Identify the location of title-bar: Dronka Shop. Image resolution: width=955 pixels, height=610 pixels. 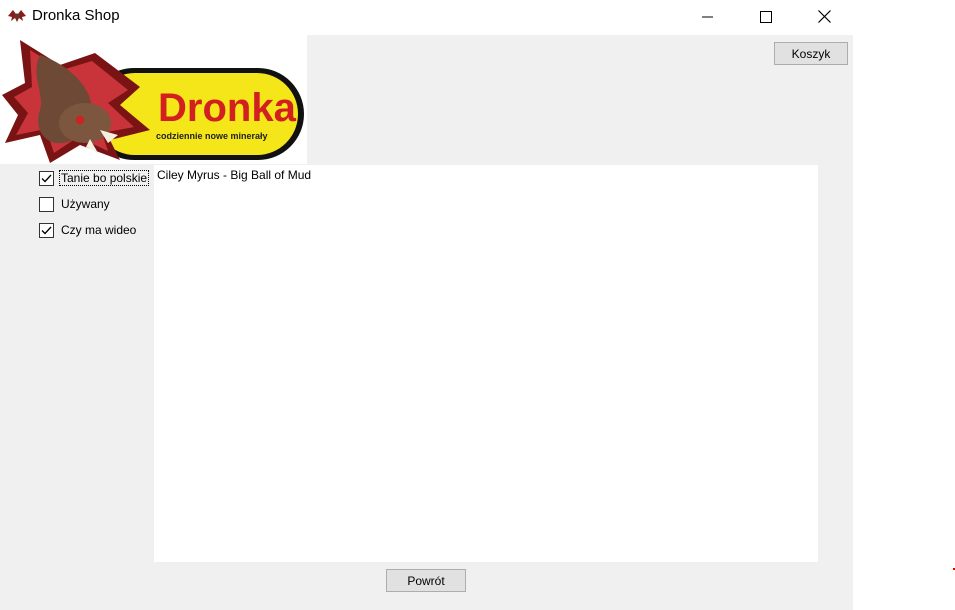
(426, 16).